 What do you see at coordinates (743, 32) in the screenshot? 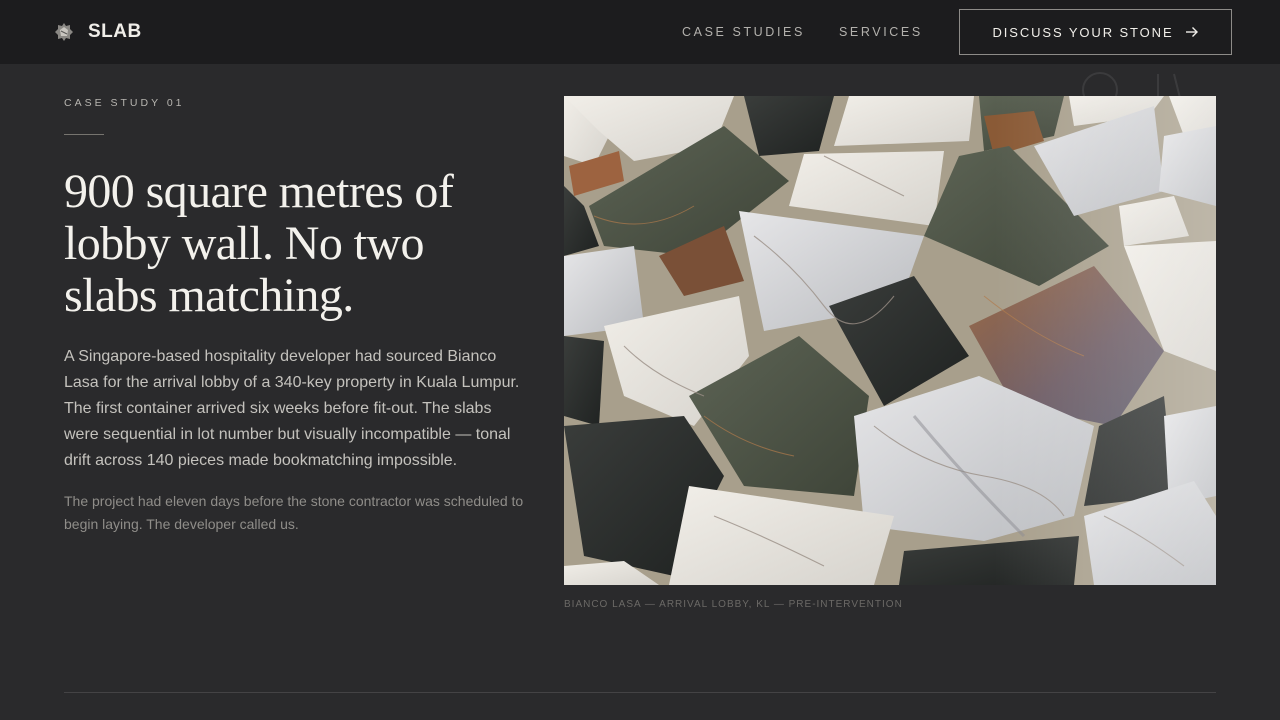
I see `nav-case-studies: CASE STUDIES` at bounding box center [743, 32].